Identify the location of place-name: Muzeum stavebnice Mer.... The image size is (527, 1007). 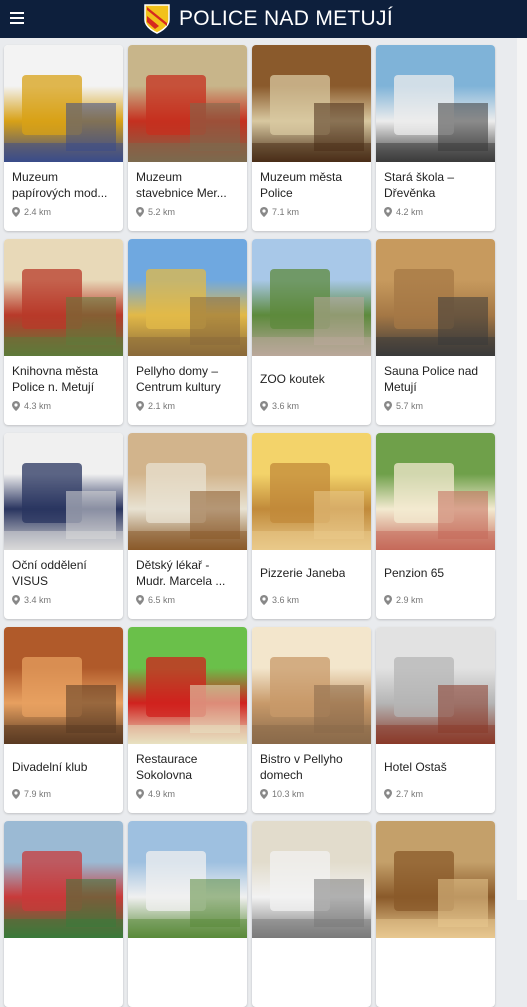
(189, 185).